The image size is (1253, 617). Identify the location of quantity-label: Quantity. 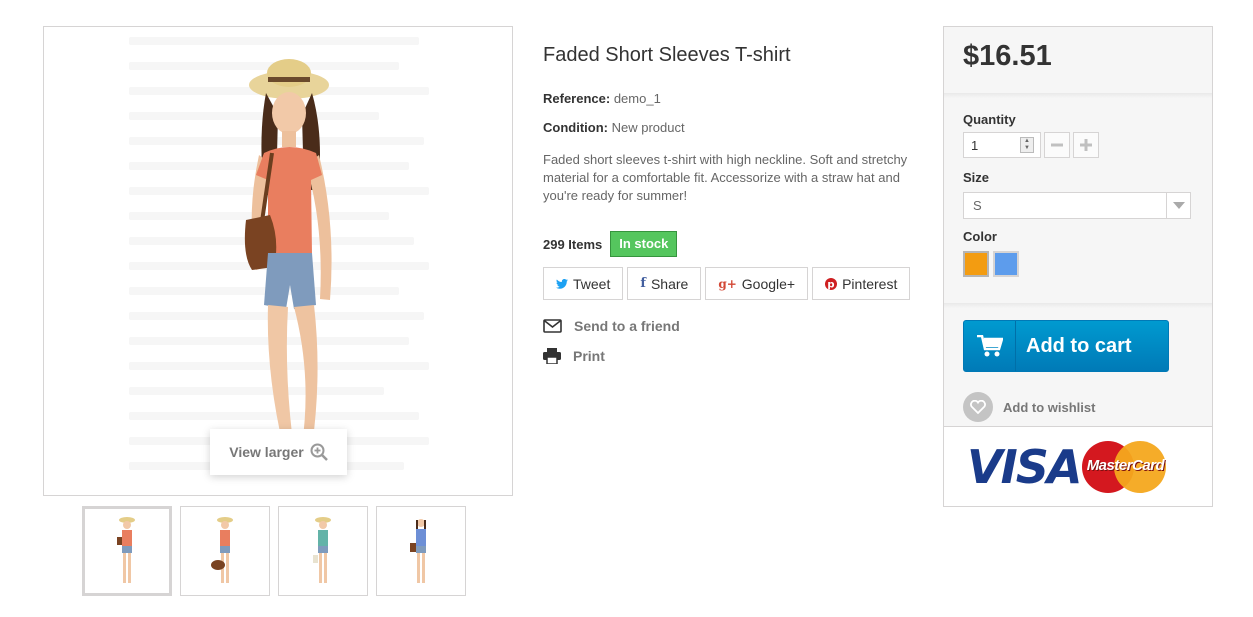
(989, 119).